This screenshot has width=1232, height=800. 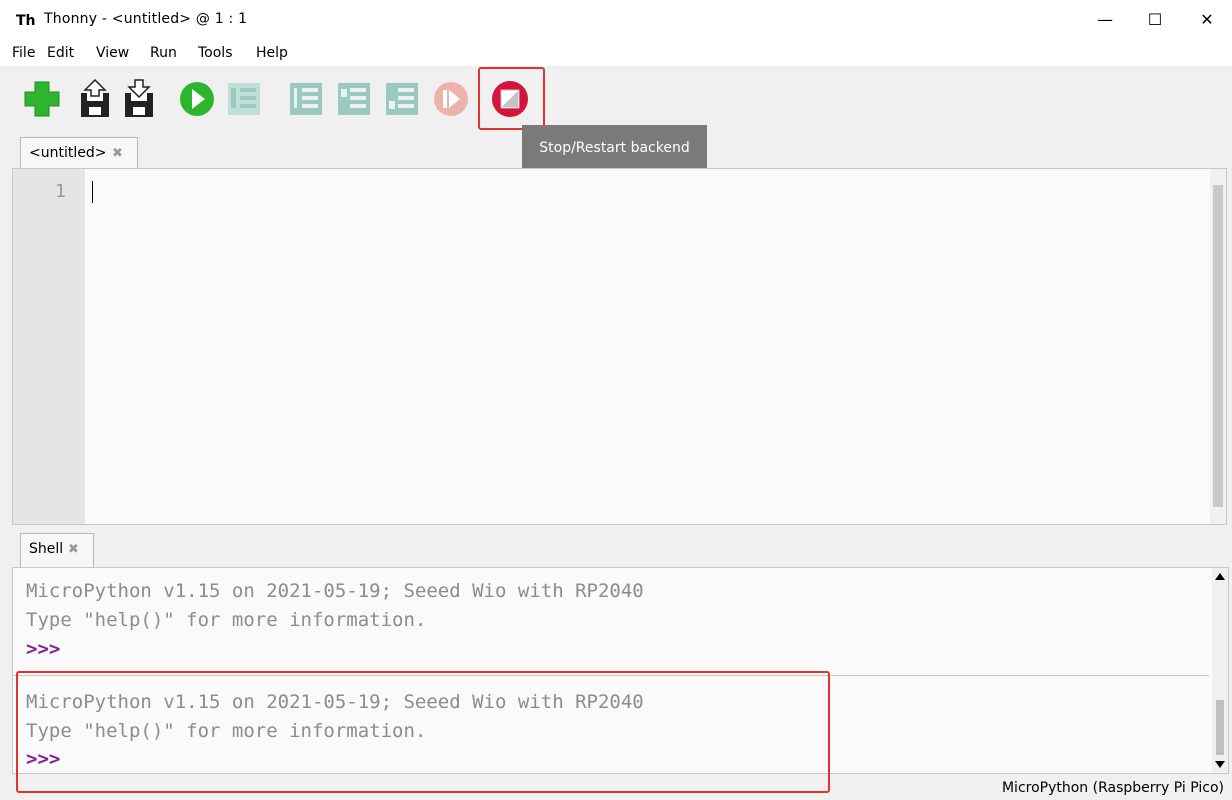 What do you see at coordinates (423, 732) in the screenshot?
I see `shell-output-highlight-box` at bounding box center [423, 732].